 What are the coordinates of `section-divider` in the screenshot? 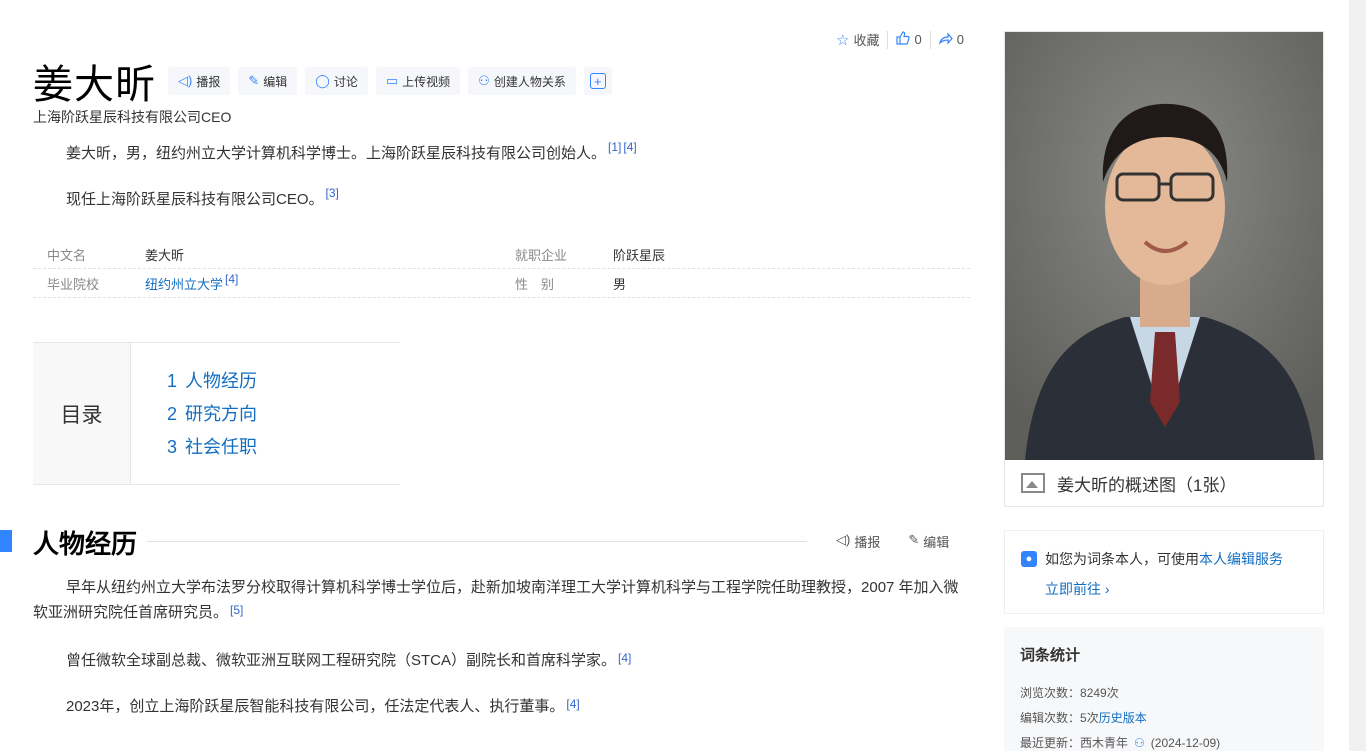 It's located at (477, 541).